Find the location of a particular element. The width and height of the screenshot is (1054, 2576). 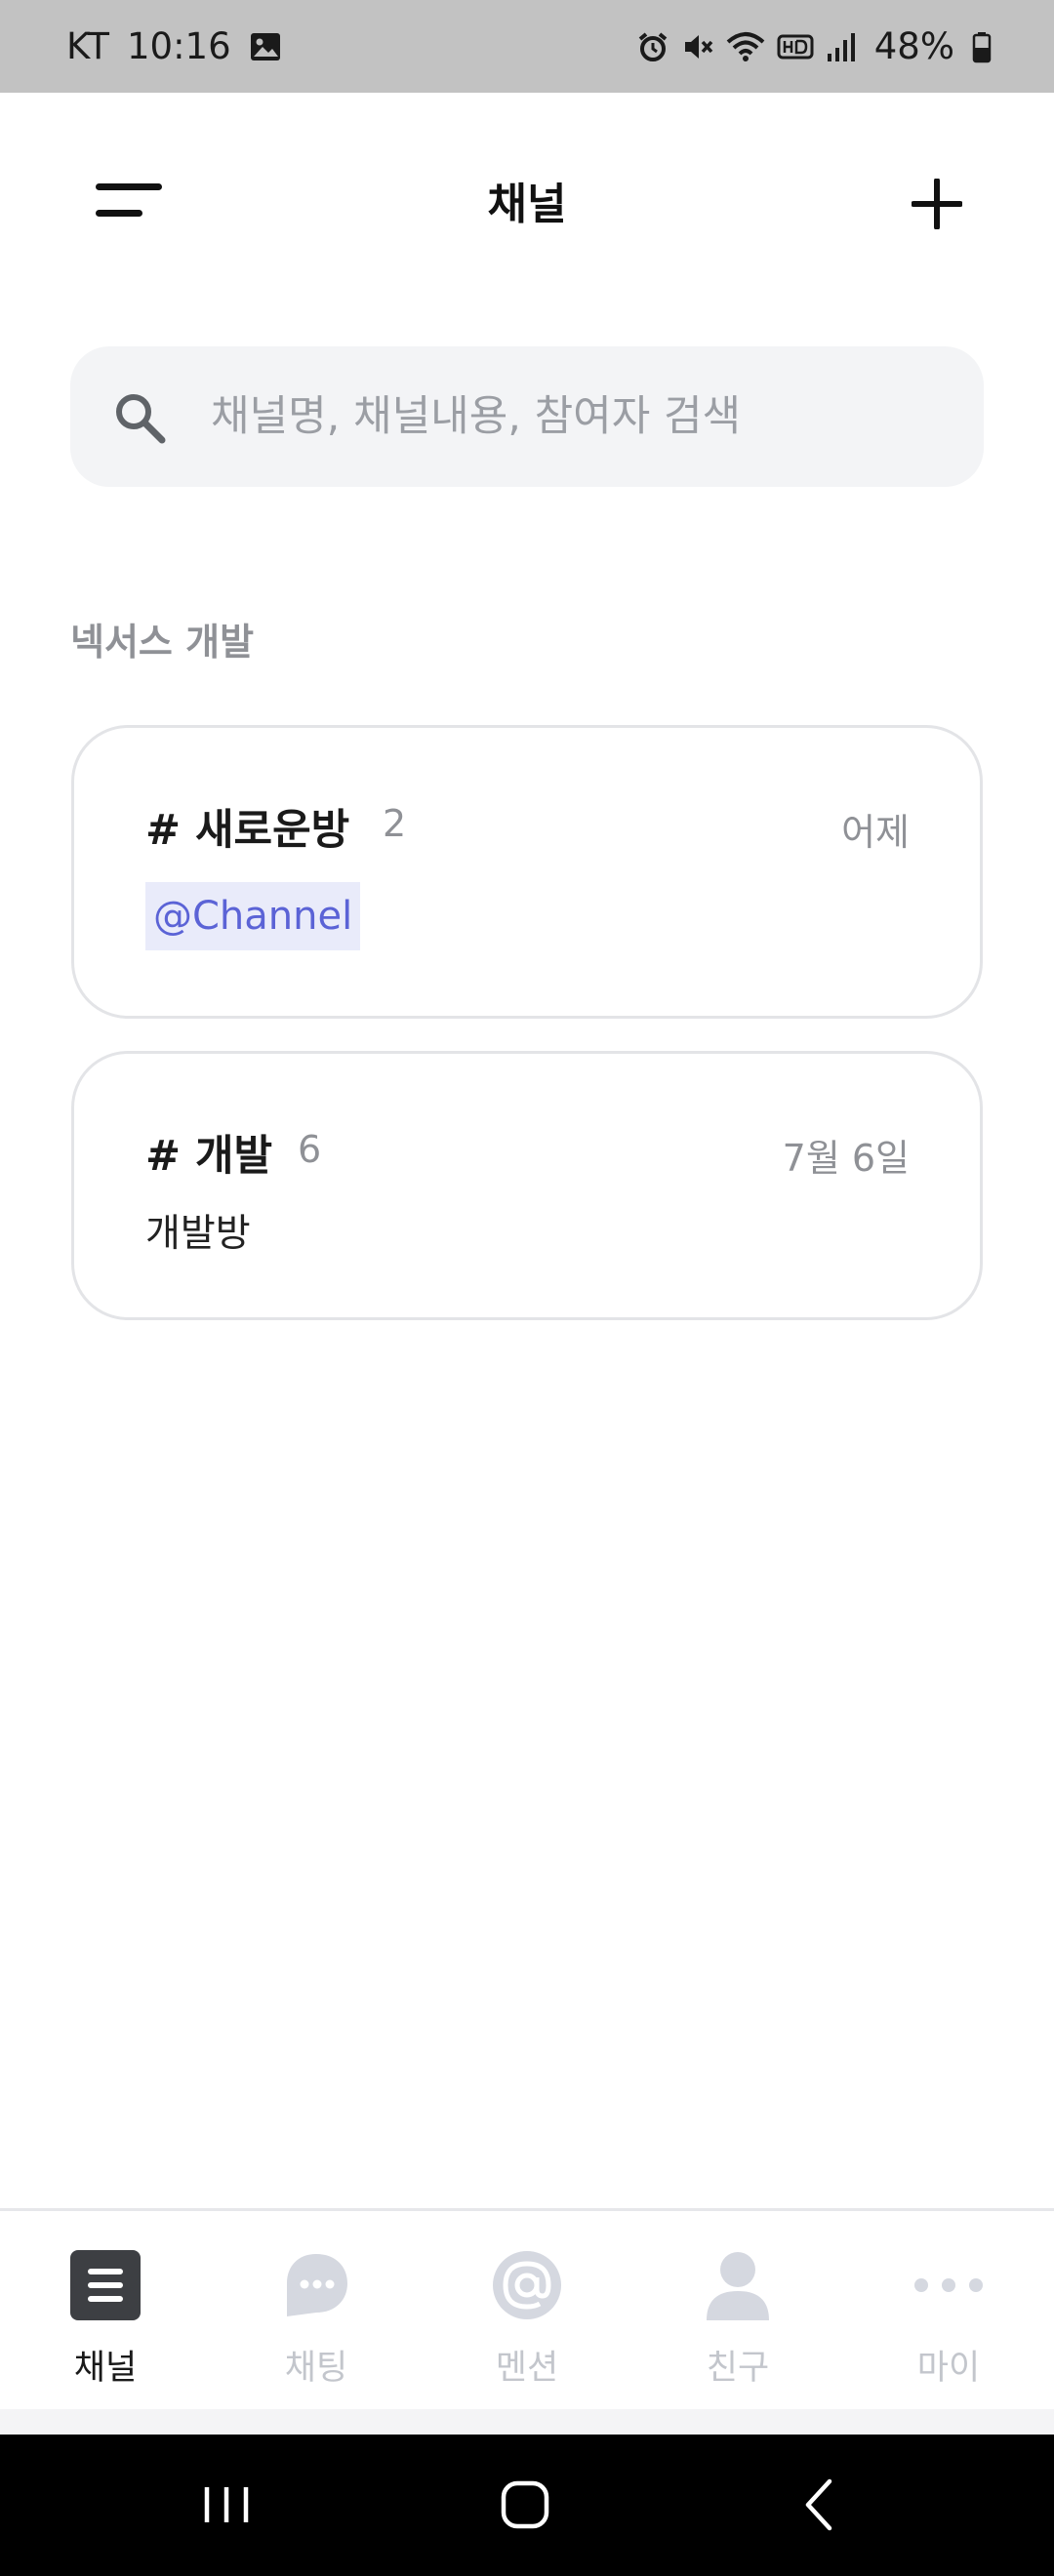

system-nav-bar is located at coordinates (527, 2505).